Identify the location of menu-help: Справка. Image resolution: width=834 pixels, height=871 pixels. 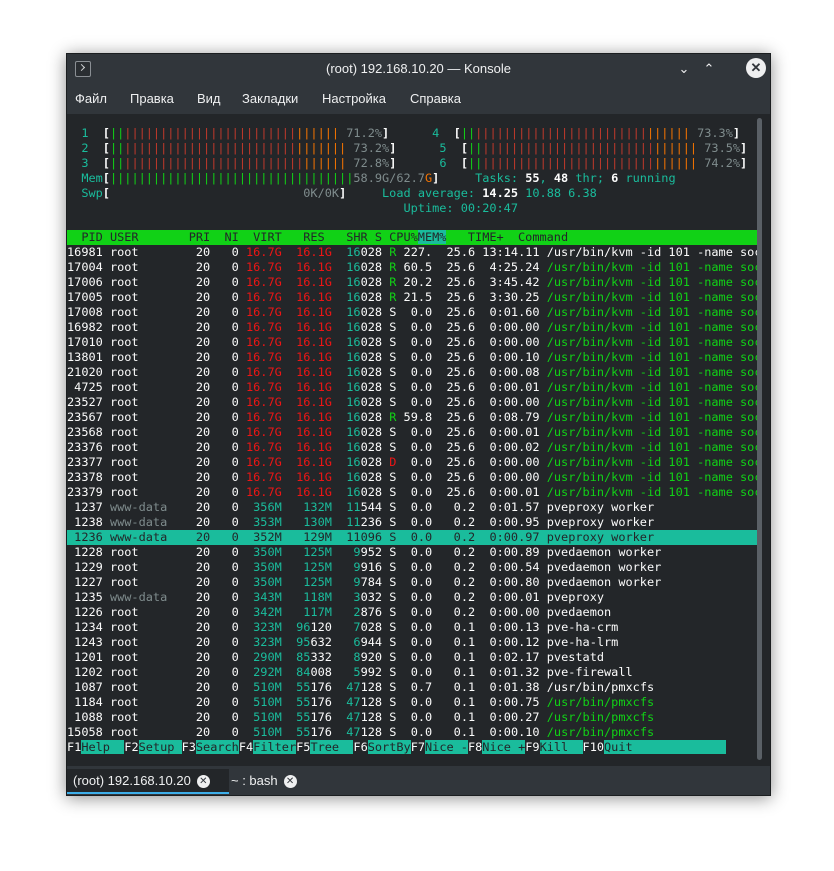
(435, 98).